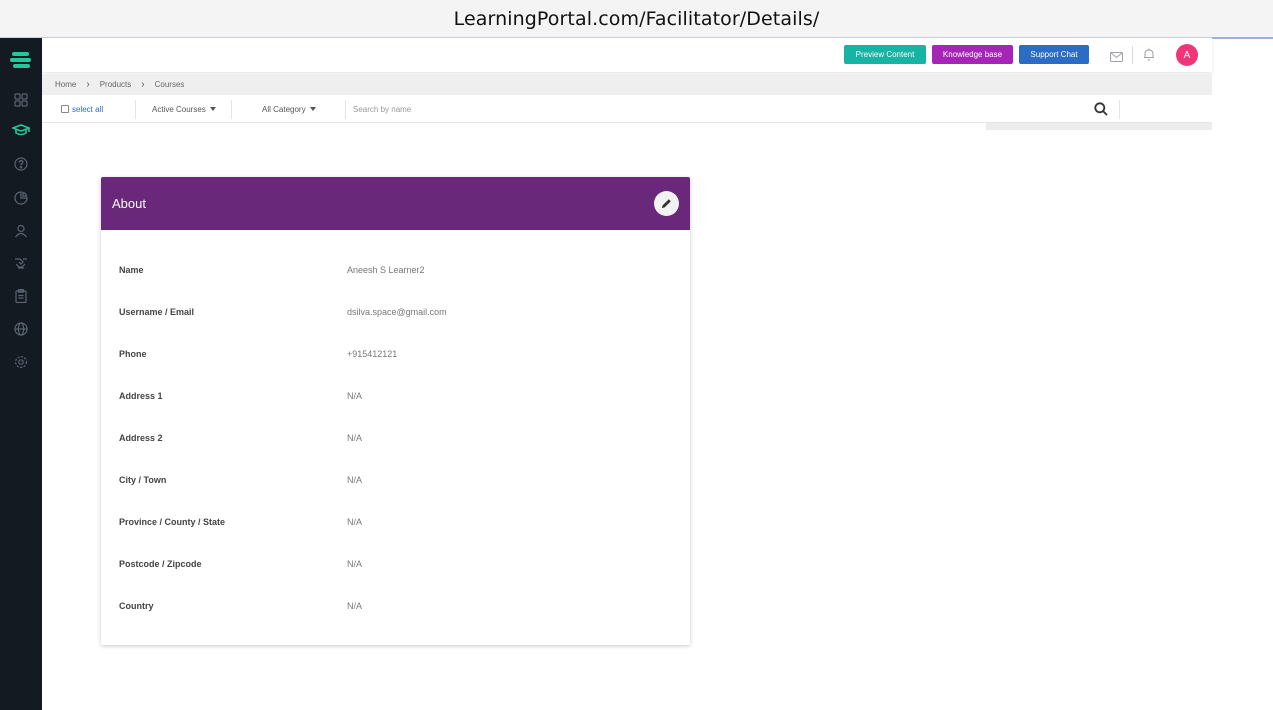  I want to click on country-label: Country, so click(136, 606).